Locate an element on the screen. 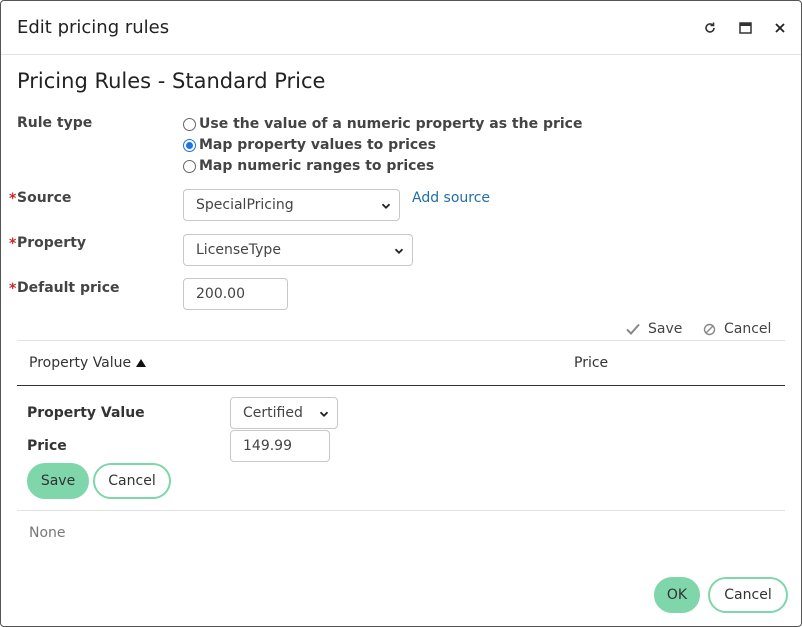  rule-type-option-map-ranges: Map numeric ranges to prices is located at coordinates (308, 166).